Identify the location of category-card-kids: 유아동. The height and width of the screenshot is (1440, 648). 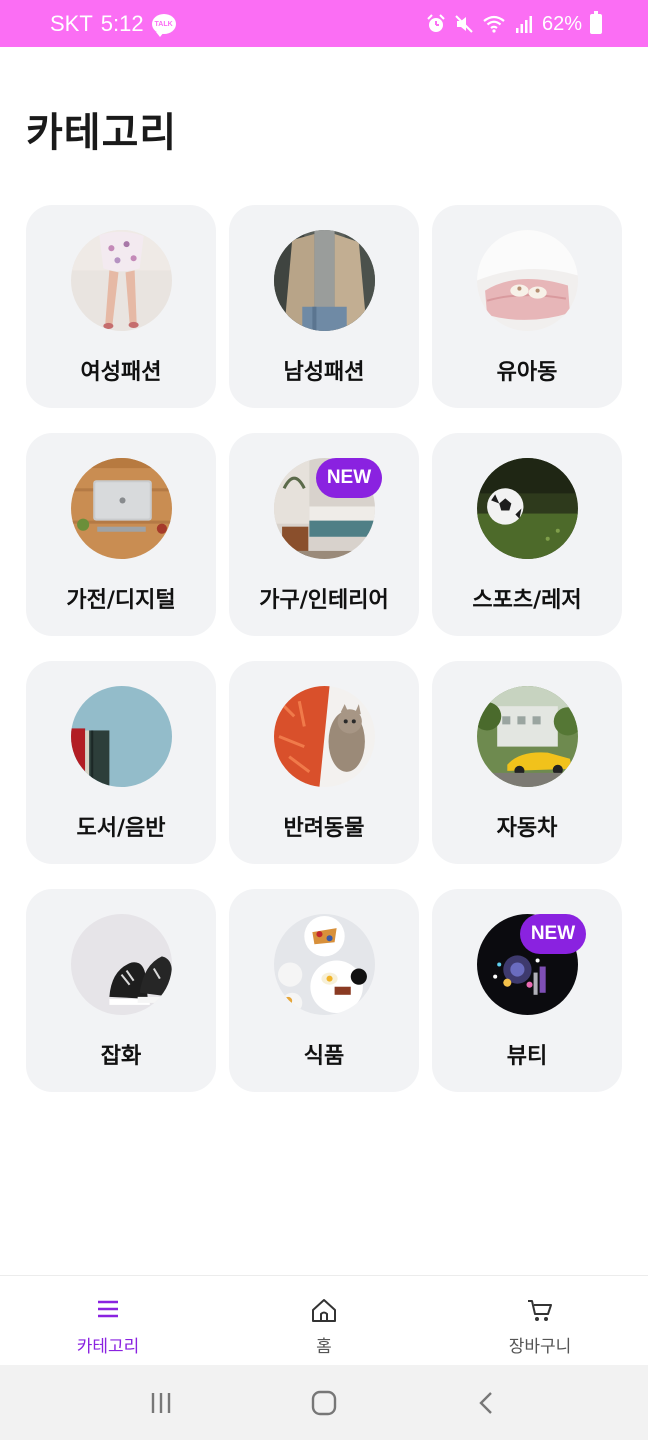
(527, 306).